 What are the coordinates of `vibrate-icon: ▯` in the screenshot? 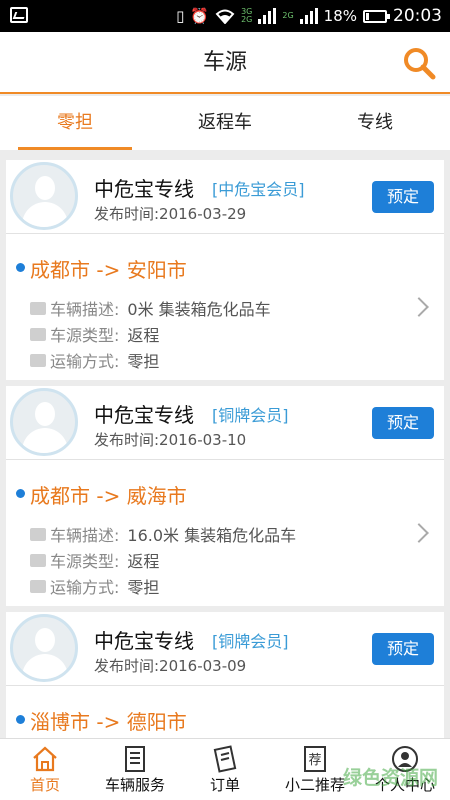 It's located at (180, 16).